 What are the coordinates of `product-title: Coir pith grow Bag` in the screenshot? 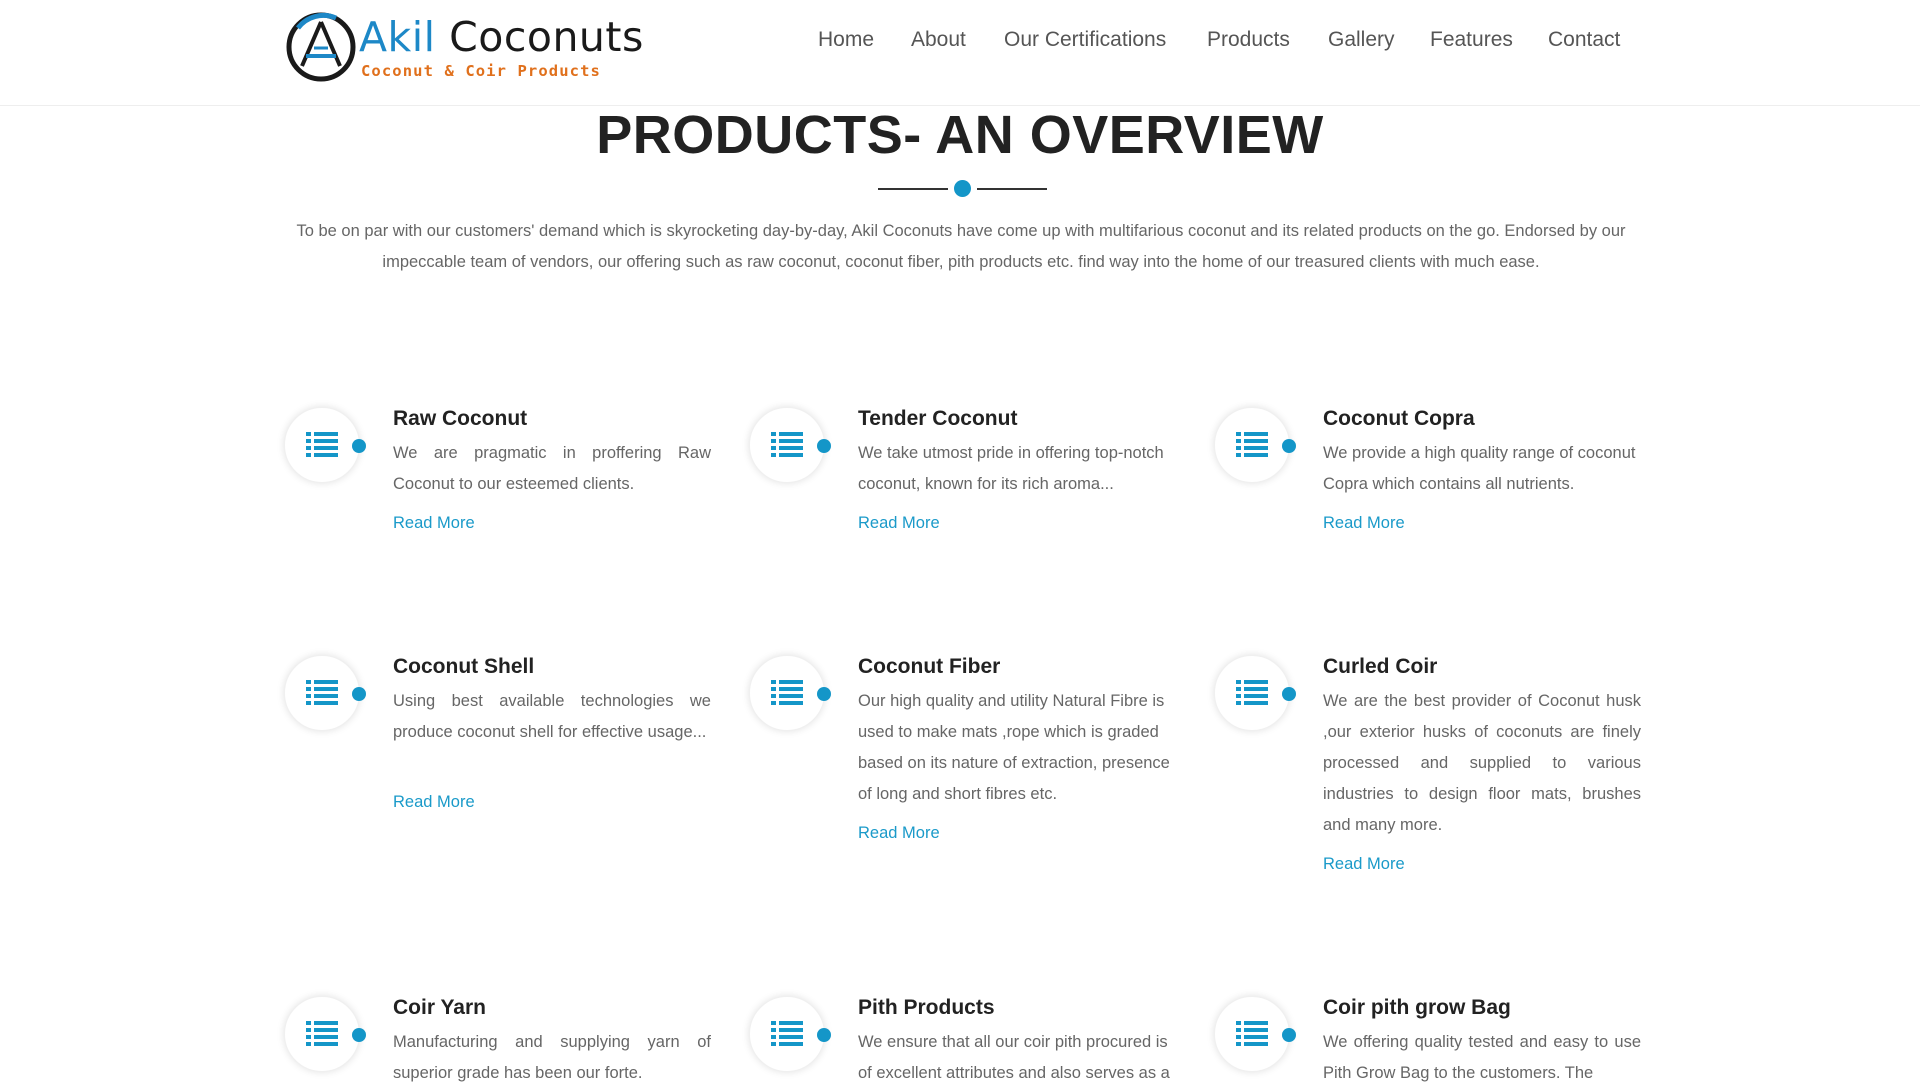 It's located at (1417, 1007).